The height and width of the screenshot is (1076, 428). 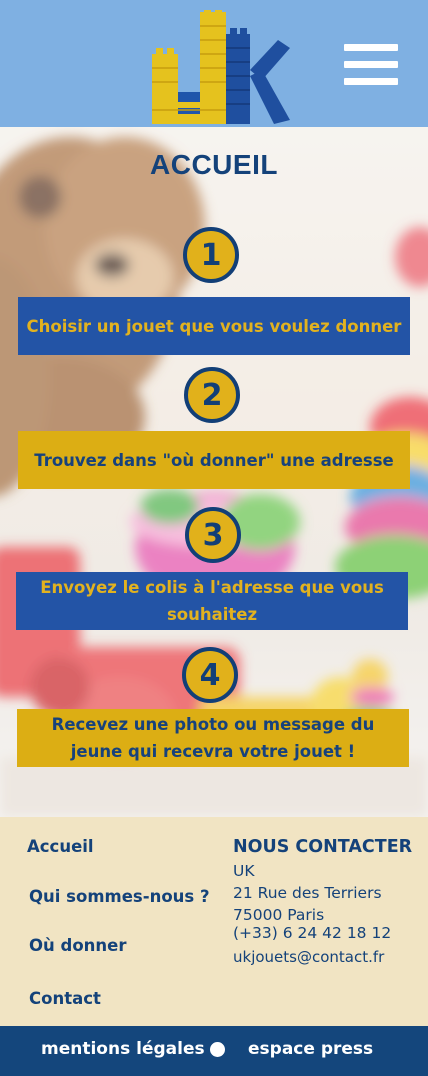 I want to click on contact-heading: NOUS CONTACTER, so click(x=323, y=847).